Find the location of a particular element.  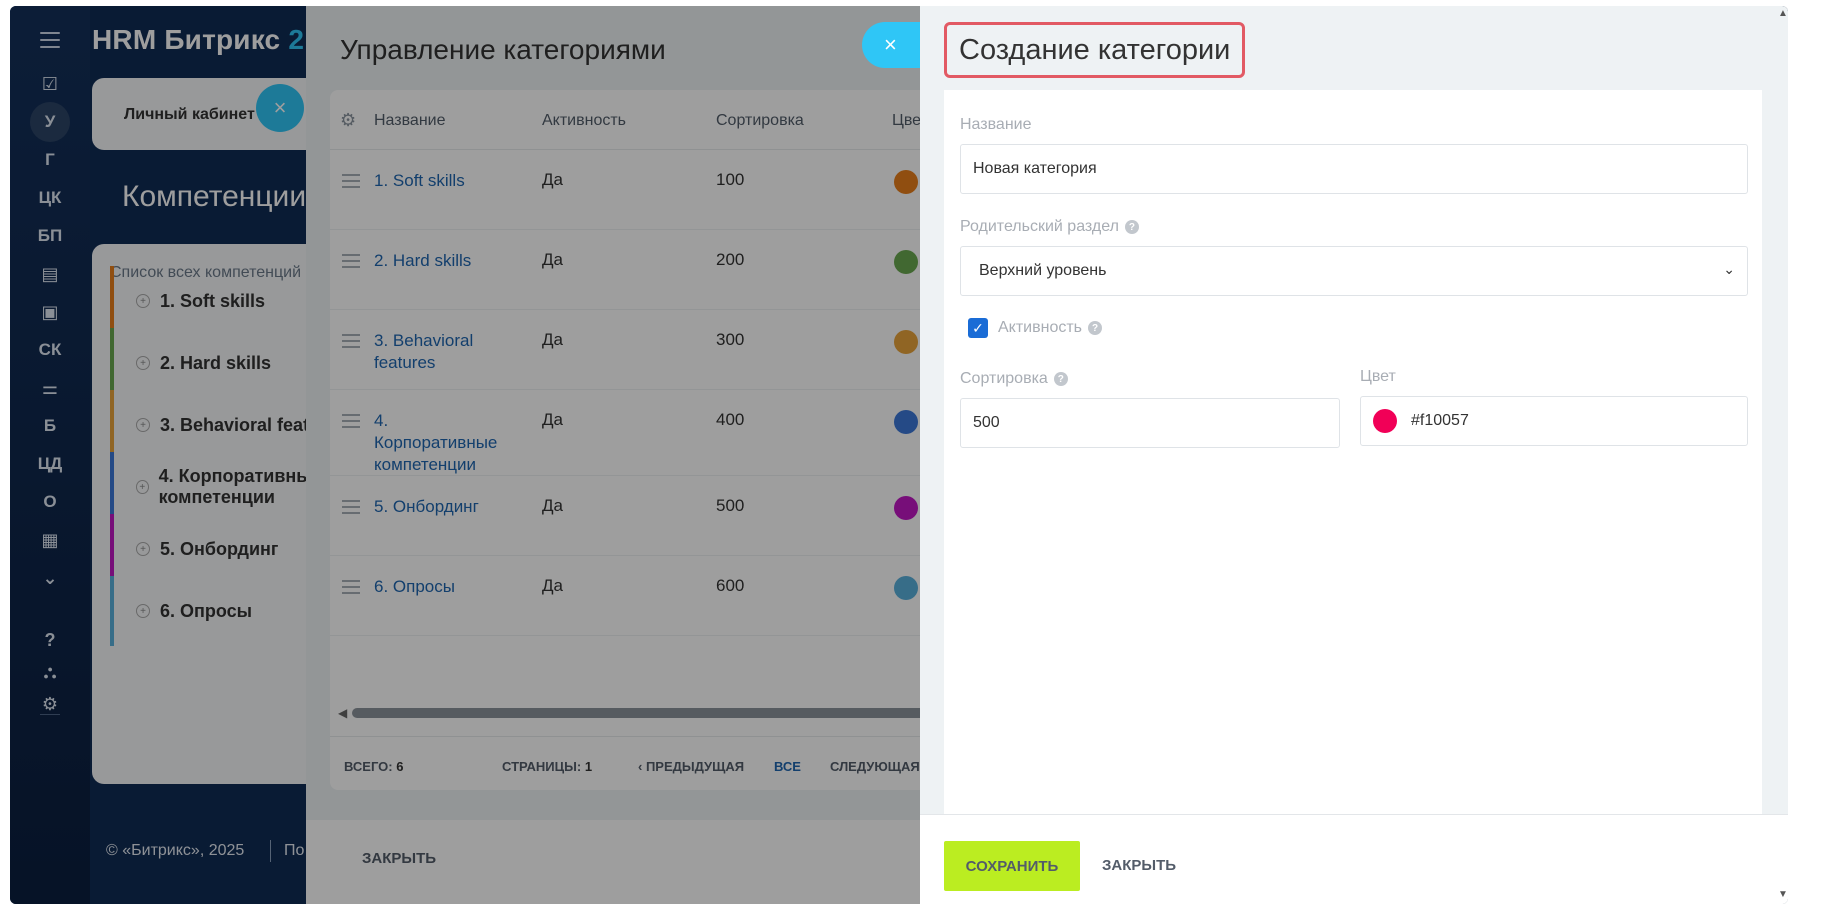

parent-select: Верхний уровень ⌄ is located at coordinates (1354, 271).